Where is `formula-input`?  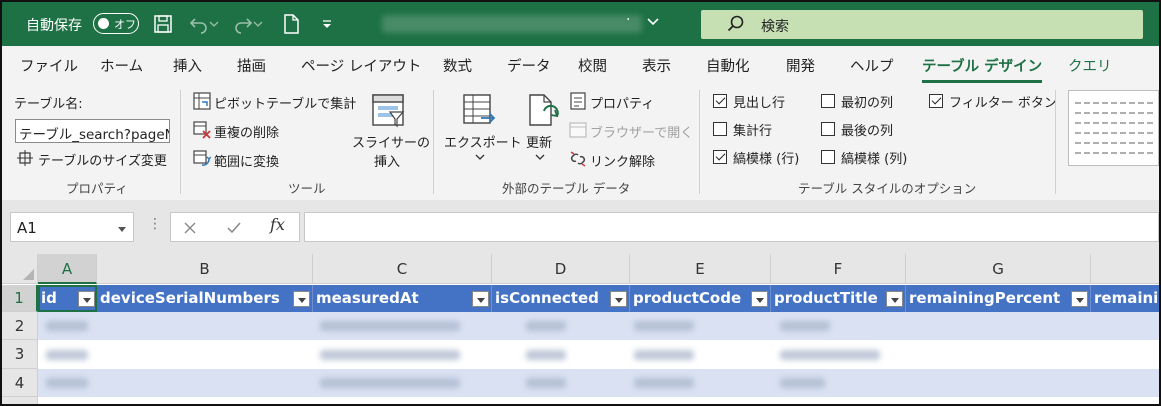 formula-input is located at coordinates (731, 227).